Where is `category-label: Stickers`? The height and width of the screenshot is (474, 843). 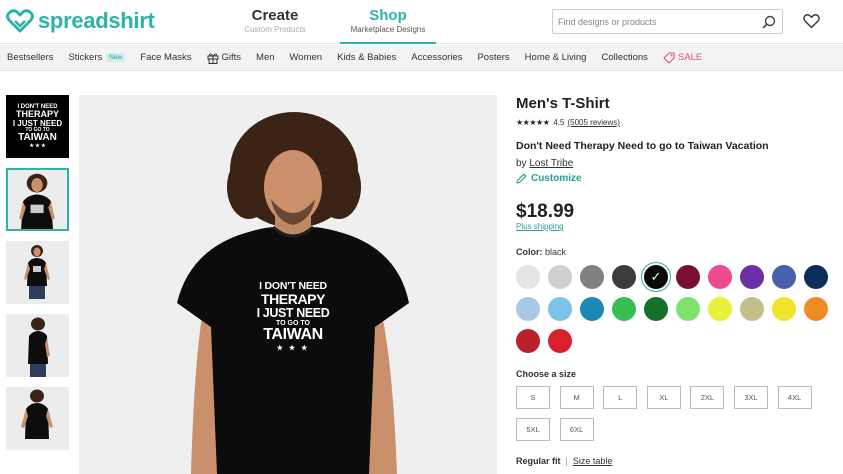
category-label: Stickers is located at coordinates (85, 57).